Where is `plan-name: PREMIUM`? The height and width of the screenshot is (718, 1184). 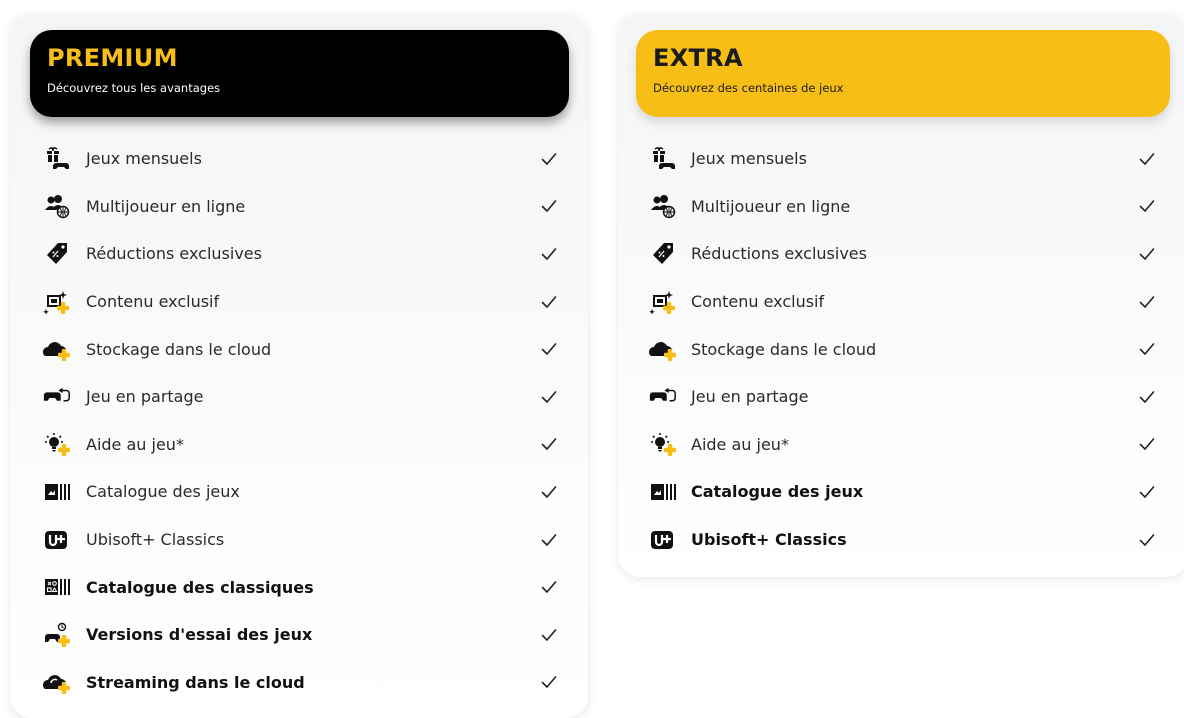
plan-name: PREMIUM is located at coordinates (112, 58).